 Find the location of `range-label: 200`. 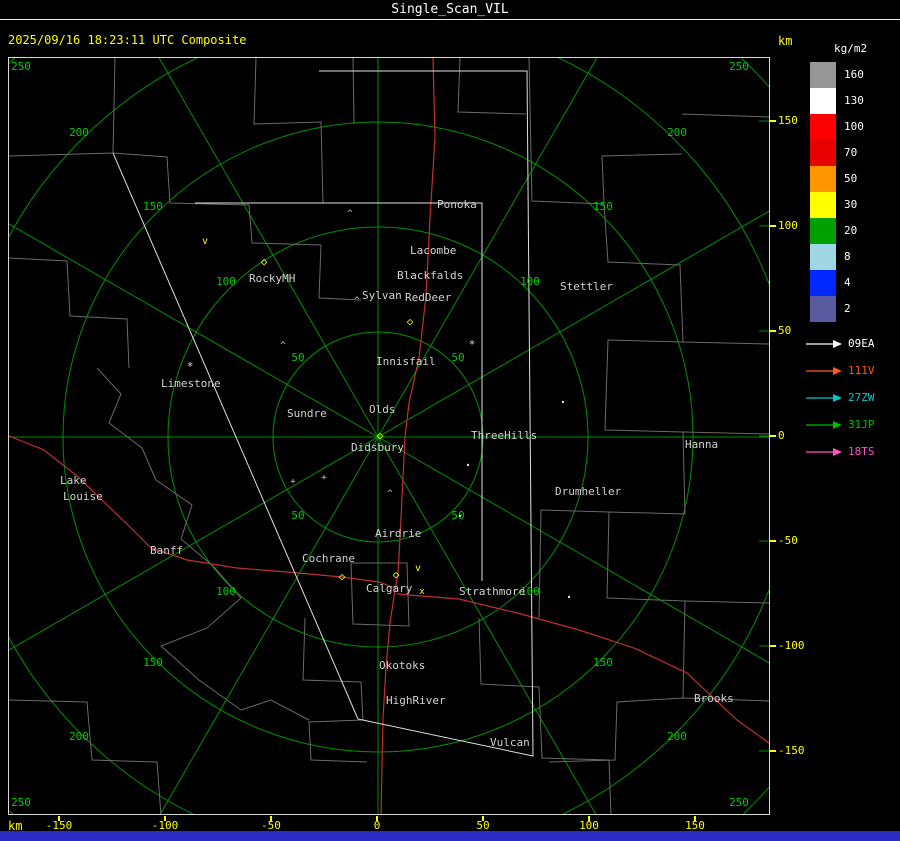

range-label: 200 is located at coordinates (79, 132).